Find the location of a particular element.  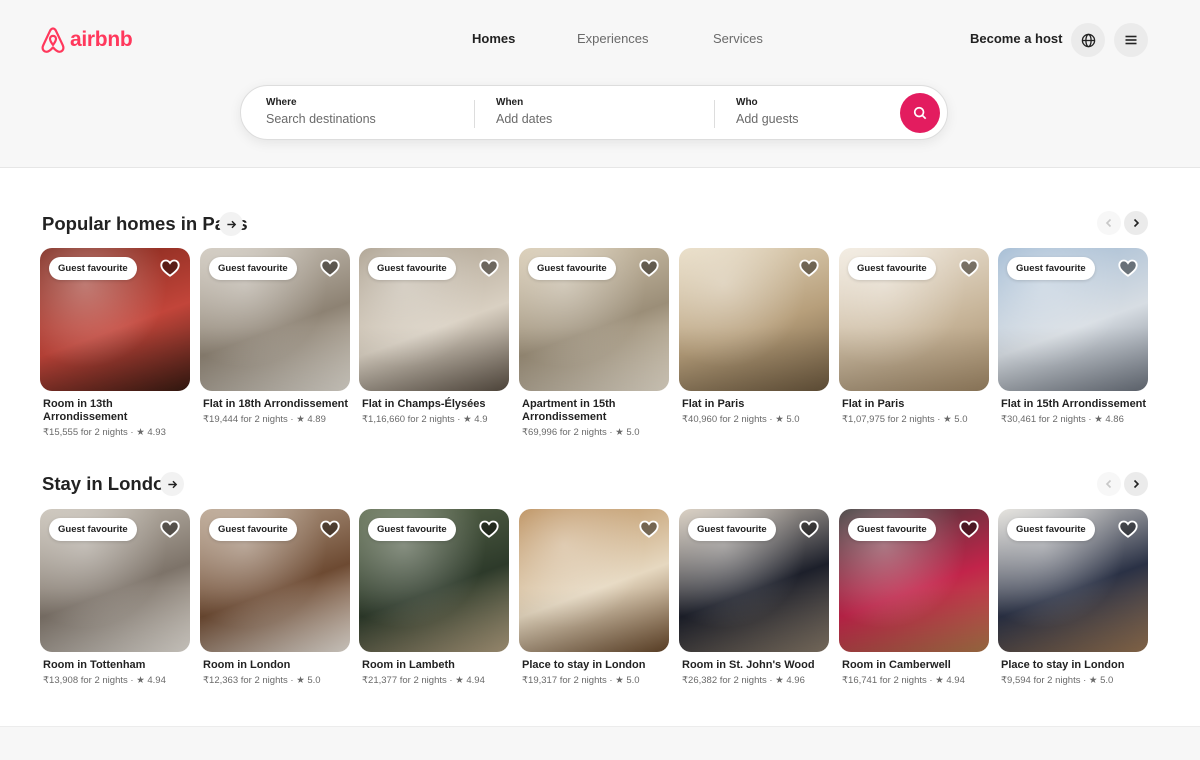

section-title-paris: Popular homes in Paris is located at coordinates (145, 224).